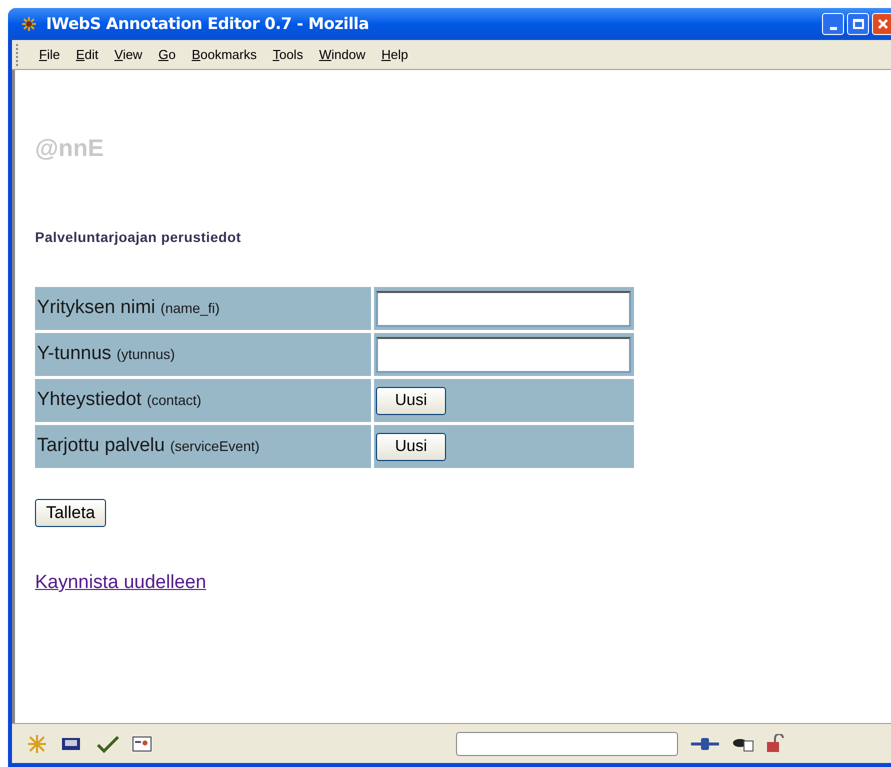 This screenshot has height=767, width=891. Describe the element at coordinates (87, 54) in the screenshot. I see `menu-item: Edit` at that location.